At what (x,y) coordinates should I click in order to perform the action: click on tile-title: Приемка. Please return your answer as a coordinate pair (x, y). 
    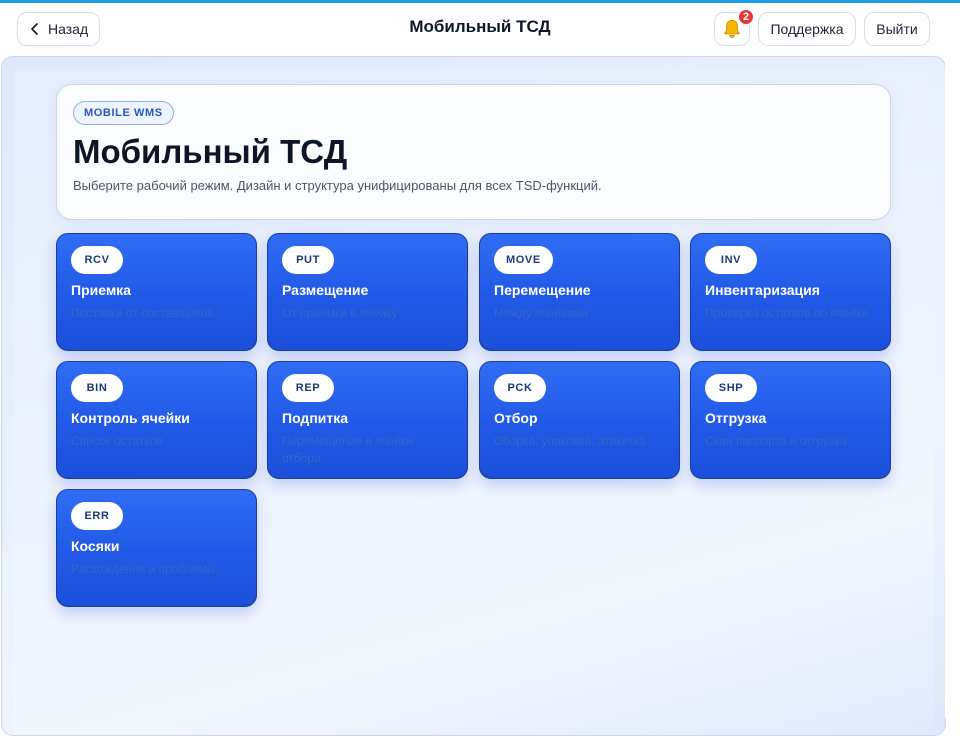
    Looking at the image, I should click on (101, 290).